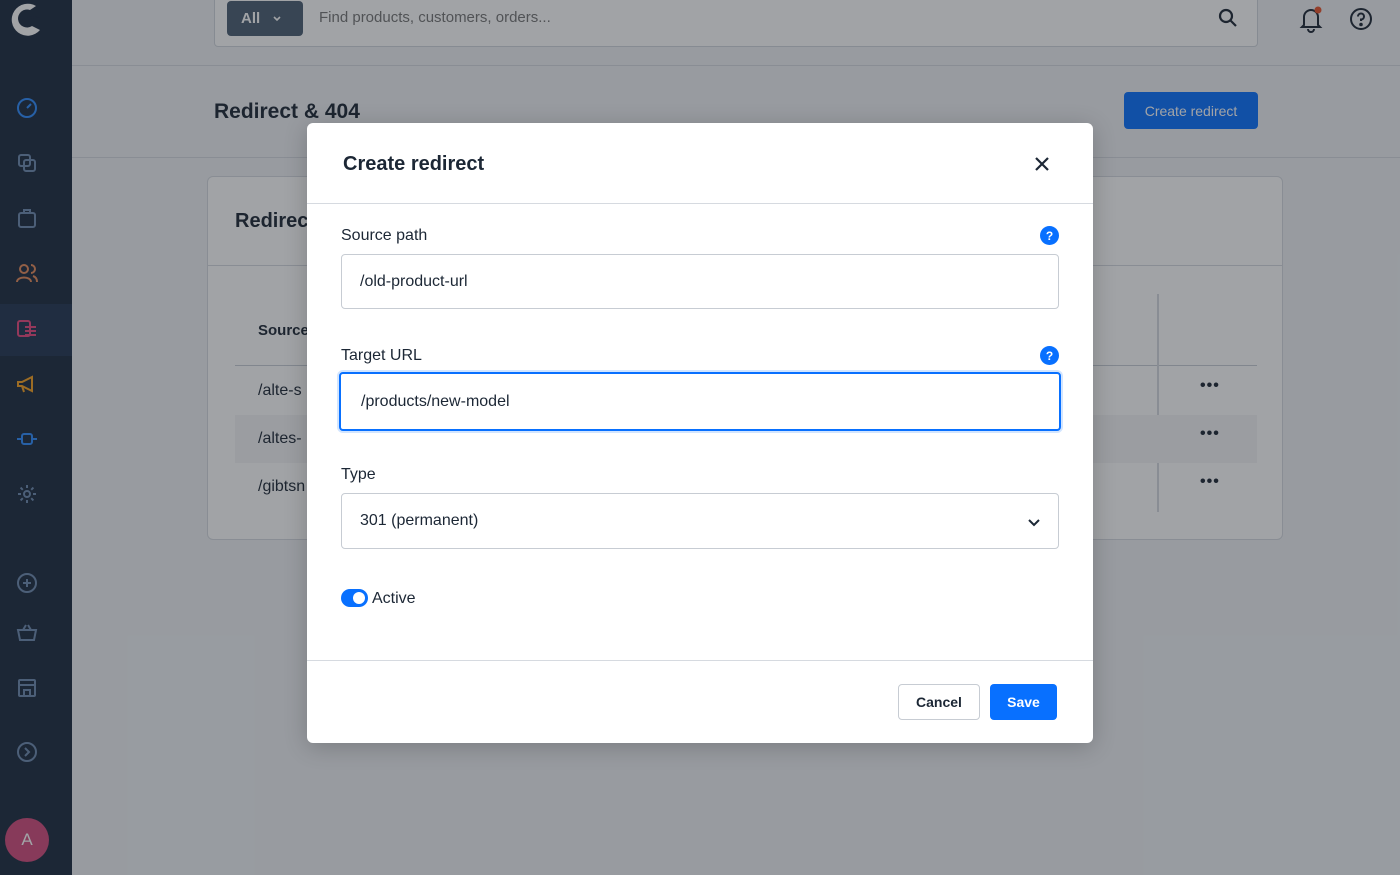 Image resolution: width=1400 pixels, height=875 pixels. Describe the element at coordinates (700, 521) in the screenshot. I see `type-select: 301 (permanent)` at that location.